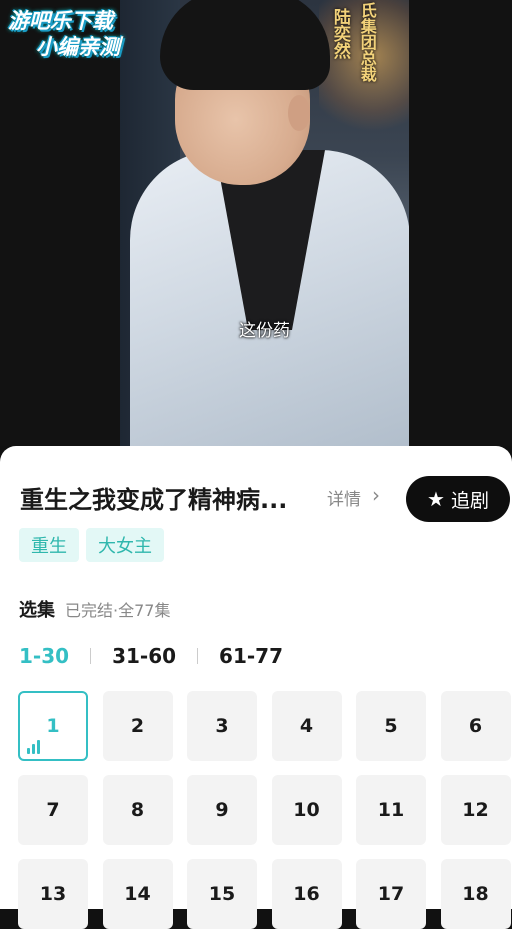 Image resolution: width=512 pixels, height=929 pixels. I want to click on episode-button: 14, so click(137, 894).